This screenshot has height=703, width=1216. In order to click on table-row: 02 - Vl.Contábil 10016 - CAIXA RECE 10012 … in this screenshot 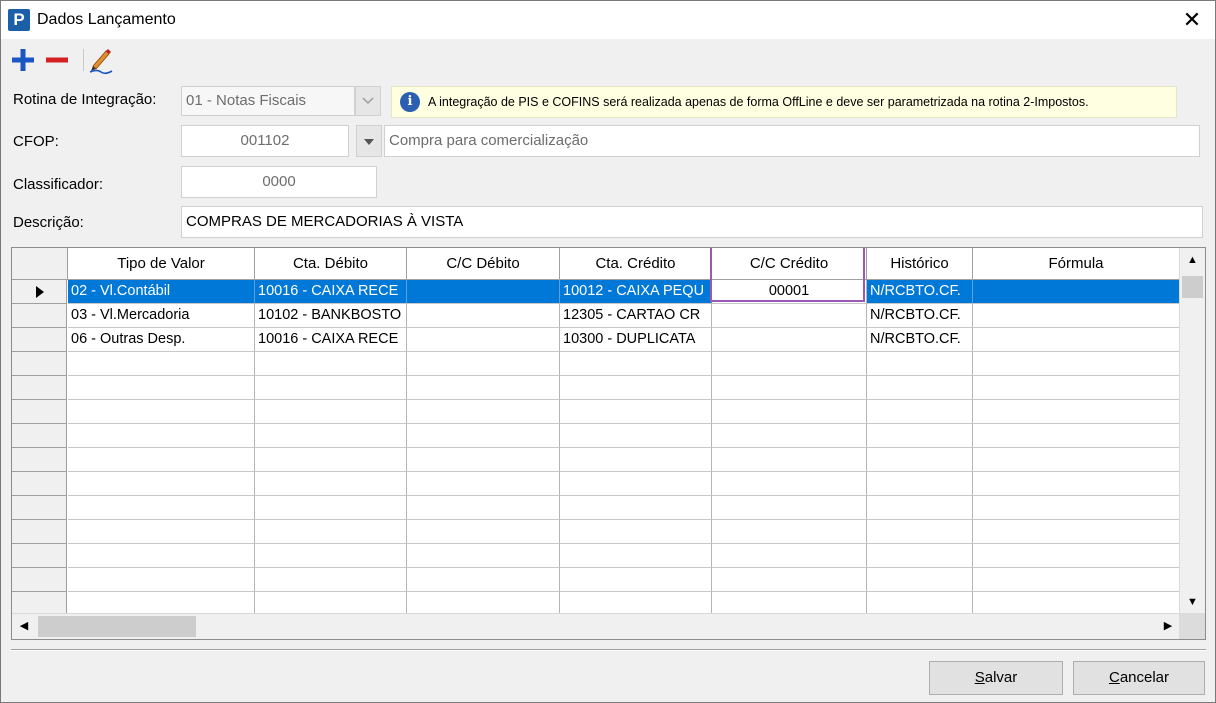, I will do `click(596, 292)`.